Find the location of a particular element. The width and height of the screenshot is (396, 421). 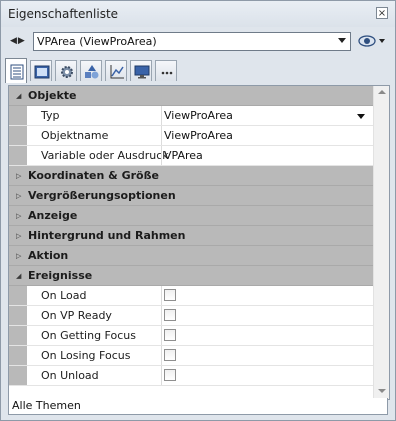

theme-filter-label: Alle Themen is located at coordinates (46, 405).